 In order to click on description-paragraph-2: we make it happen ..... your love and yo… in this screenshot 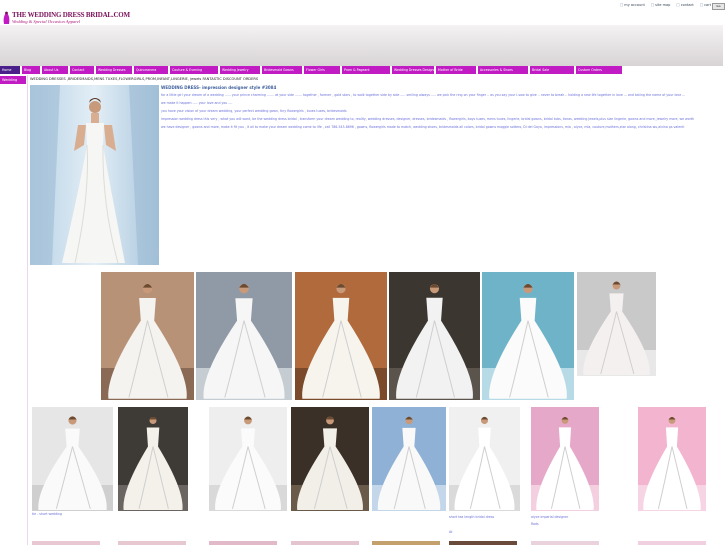, I will do `click(197, 103)`.